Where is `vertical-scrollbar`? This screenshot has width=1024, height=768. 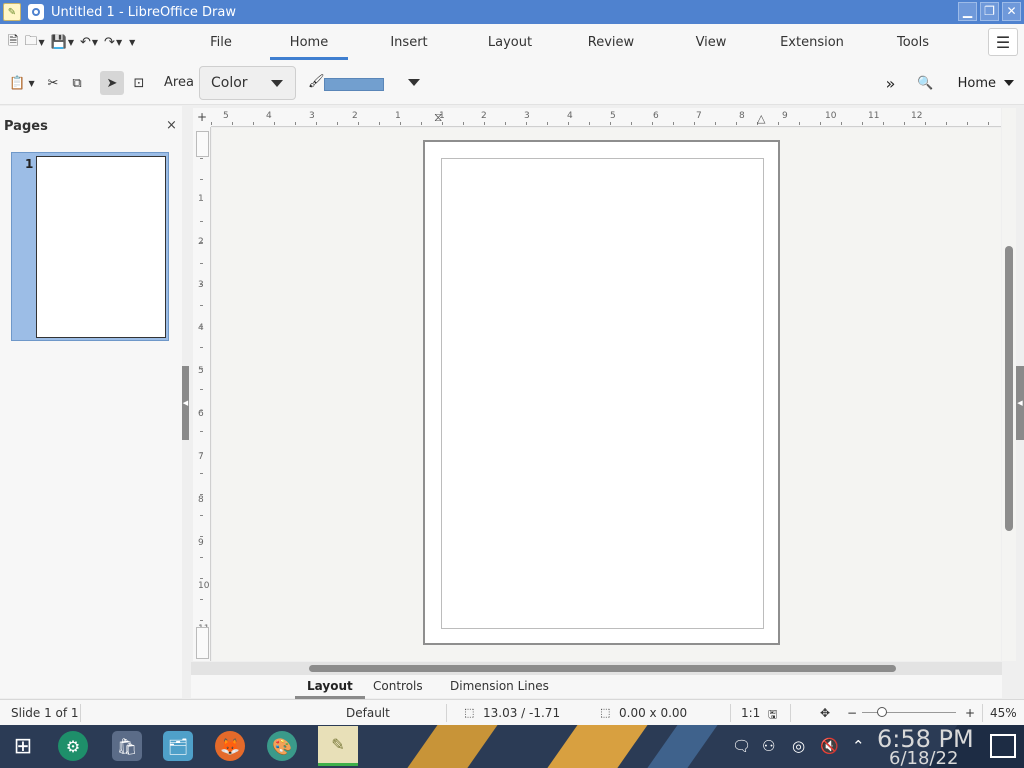 vertical-scrollbar is located at coordinates (1009, 384).